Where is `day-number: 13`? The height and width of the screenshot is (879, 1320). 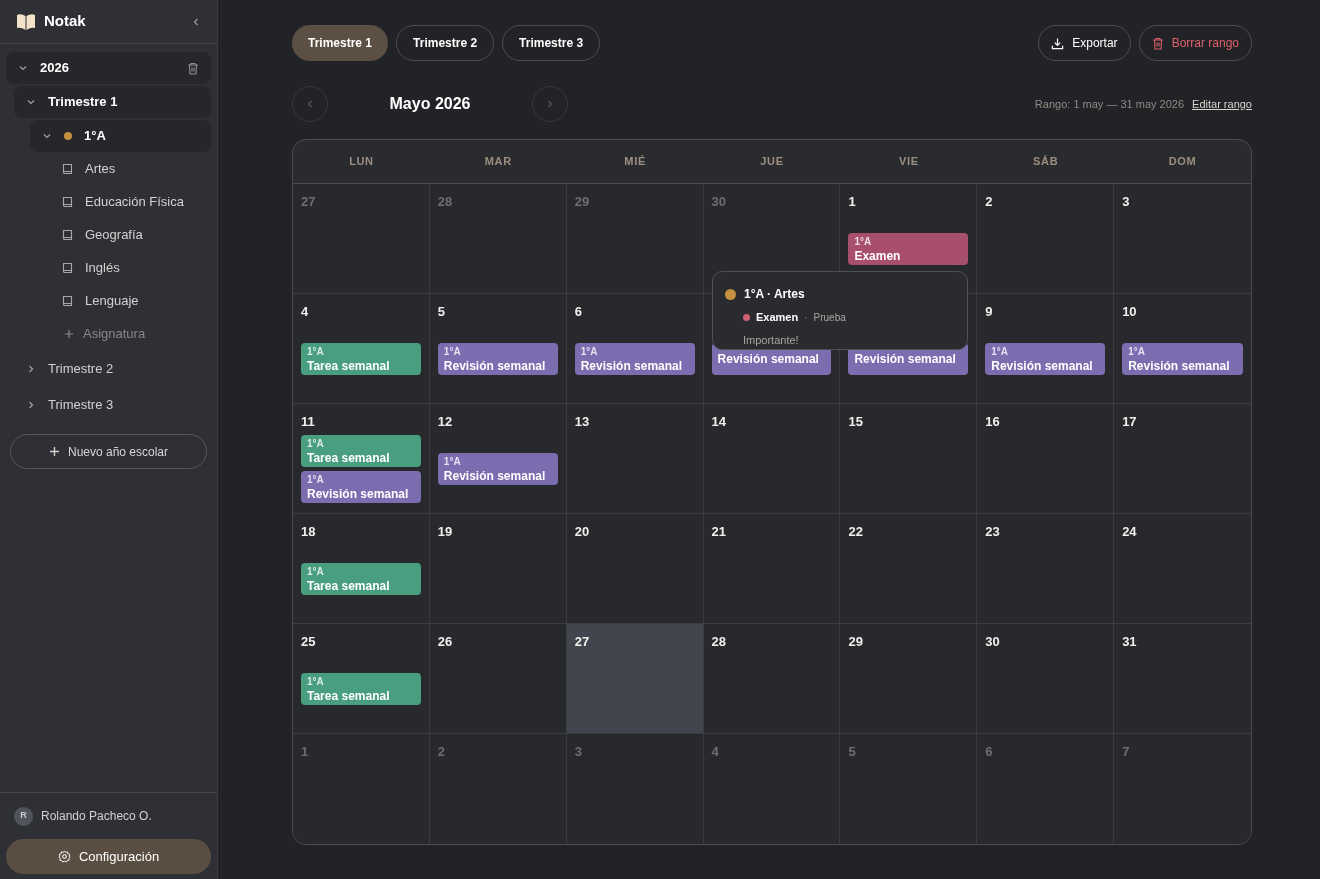
day-number: 13 is located at coordinates (582, 421).